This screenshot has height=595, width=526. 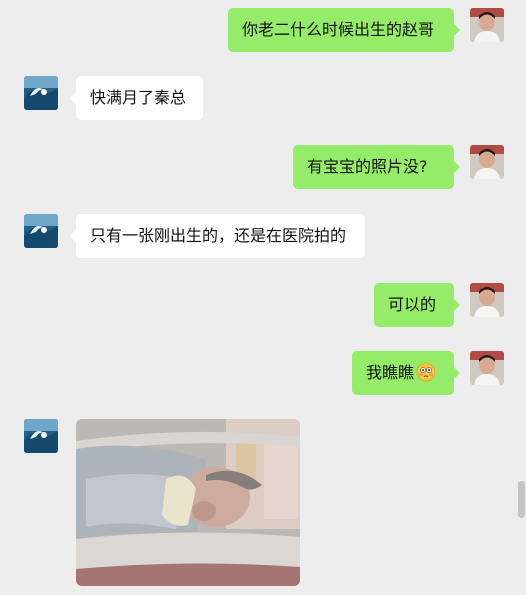 What do you see at coordinates (338, 29) in the screenshot?
I see `message-text: 你老二什么时候出生的赵哥` at bounding box center [338, 29].